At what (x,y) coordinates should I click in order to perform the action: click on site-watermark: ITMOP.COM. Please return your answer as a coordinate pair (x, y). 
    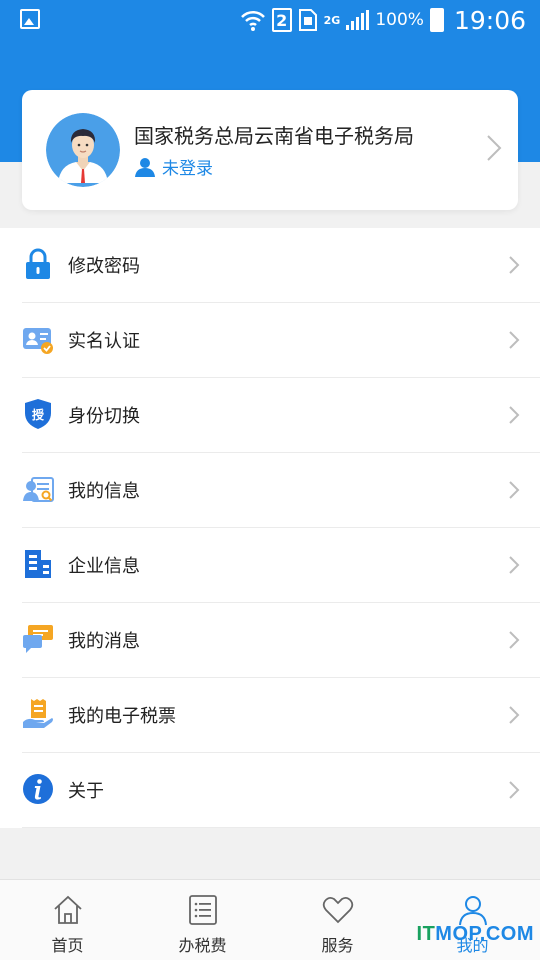
    Looking at the image, I should click on (475, 934).